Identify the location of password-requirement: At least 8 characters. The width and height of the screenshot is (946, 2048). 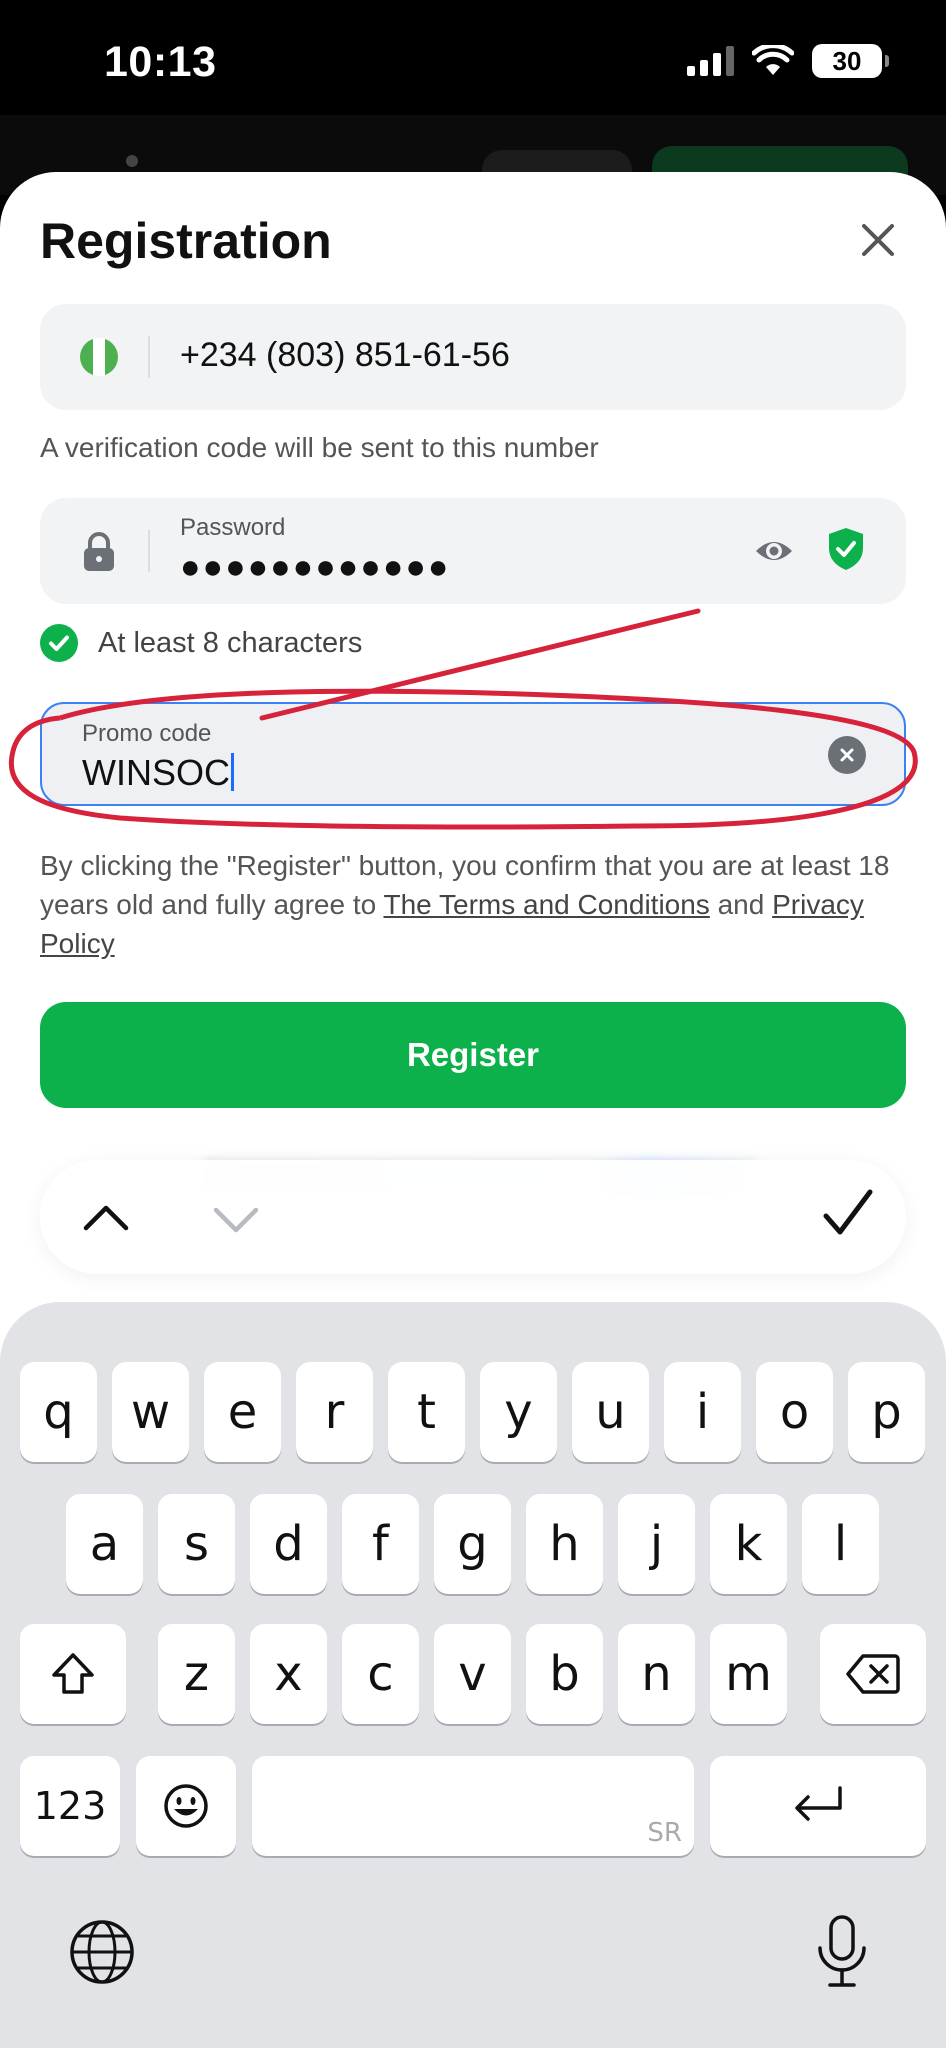
(201, 643).